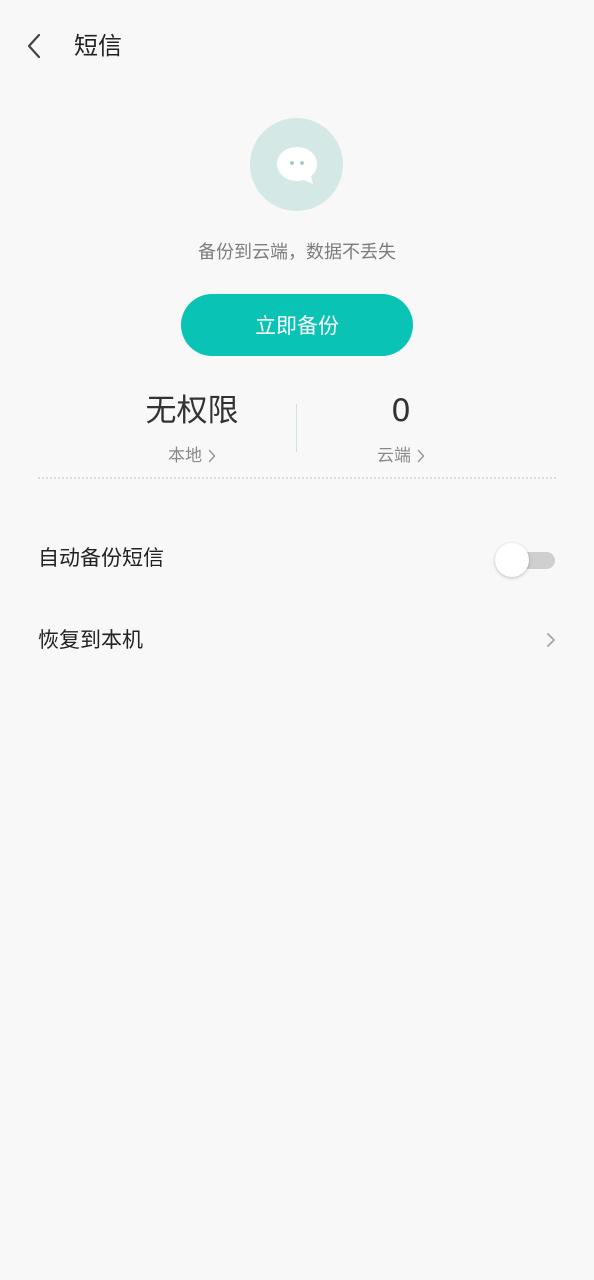 Image resolution: width=594 pixels, height=1280 pixels. Describe the element at coordinates (98, 46) in the screenshot. I see `page-title: 短信` at that location.